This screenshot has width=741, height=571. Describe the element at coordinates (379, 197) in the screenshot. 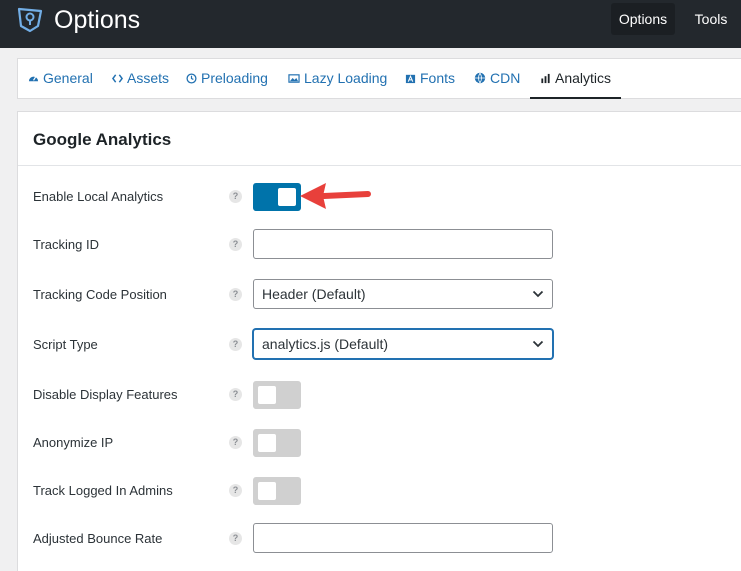

I see `row-enable-local-analytics: Enable Local Analytics ?` at that location.